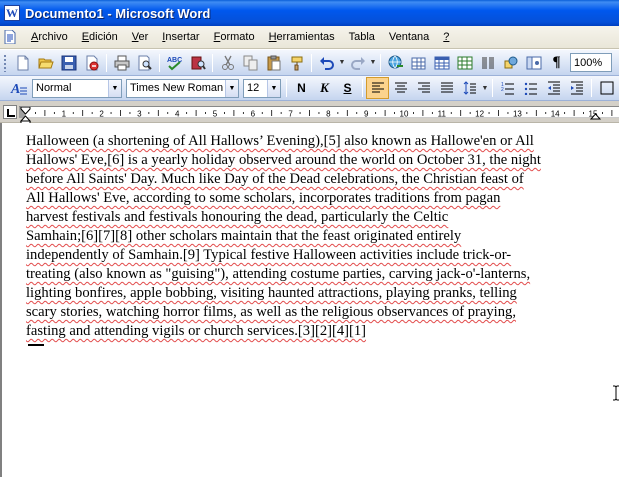 Image resolution: width=619 pixels, height=477 pixels. I want to click on borders-button, so click(606, 88).